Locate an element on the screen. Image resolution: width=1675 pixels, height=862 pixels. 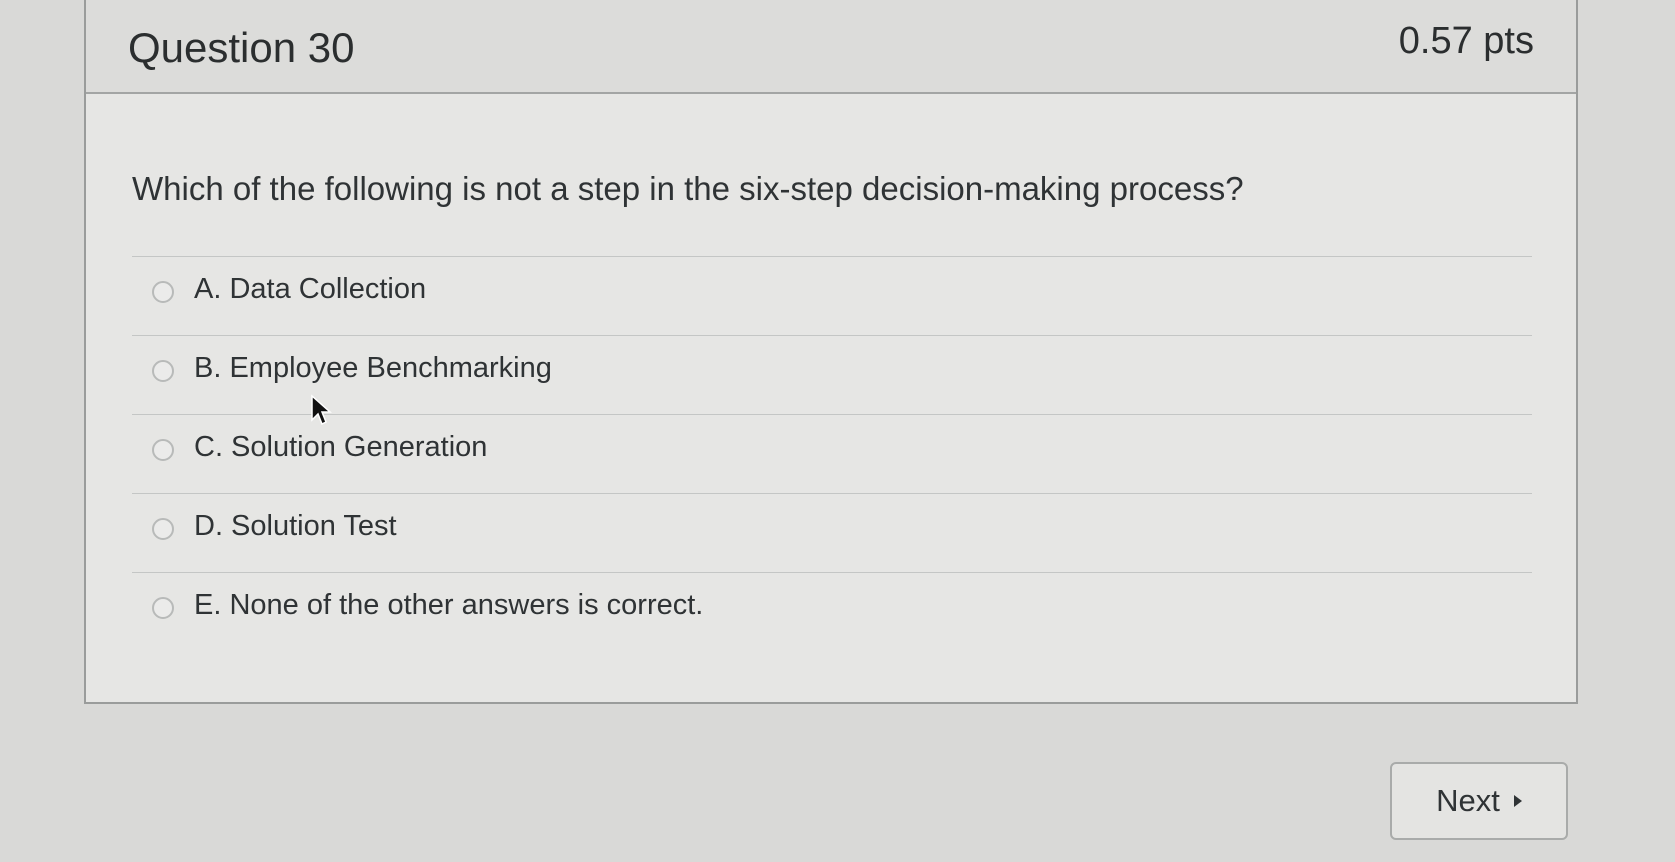
next-button-label: Next is located at coordinates (1468, 800).